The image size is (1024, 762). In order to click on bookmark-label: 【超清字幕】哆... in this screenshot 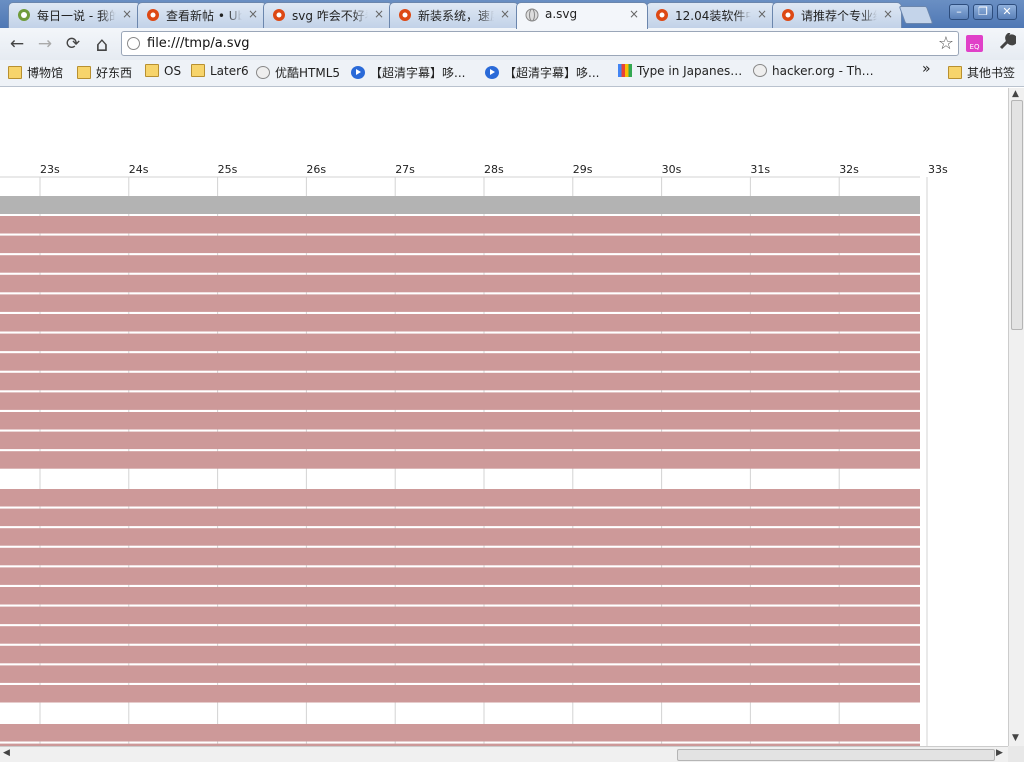, I will do `click(552, 73)`.